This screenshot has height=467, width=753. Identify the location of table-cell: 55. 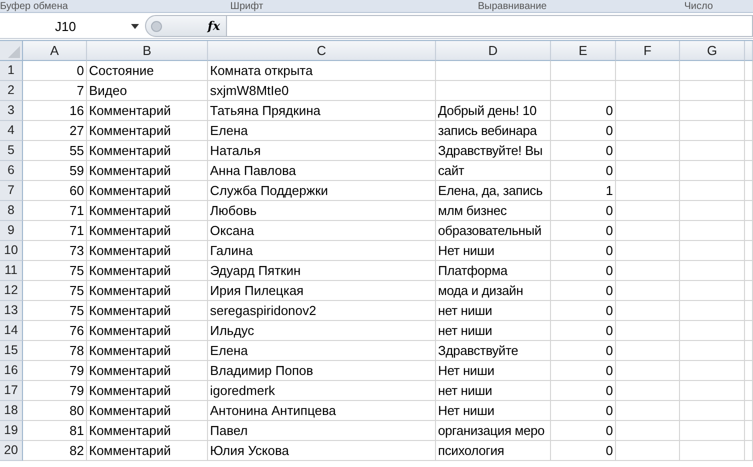
(55, 151).